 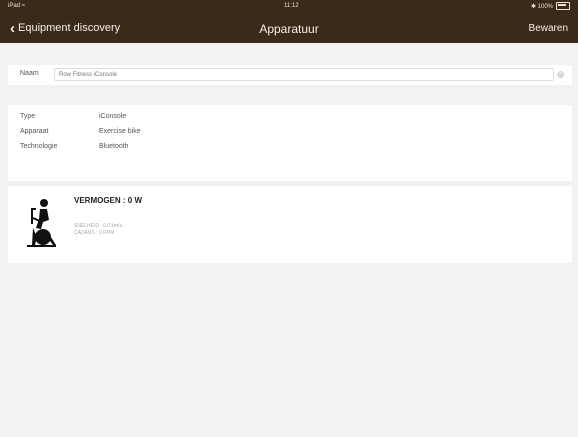 I want to click on info-value: Bluetooth, so click(x=114, y=146).